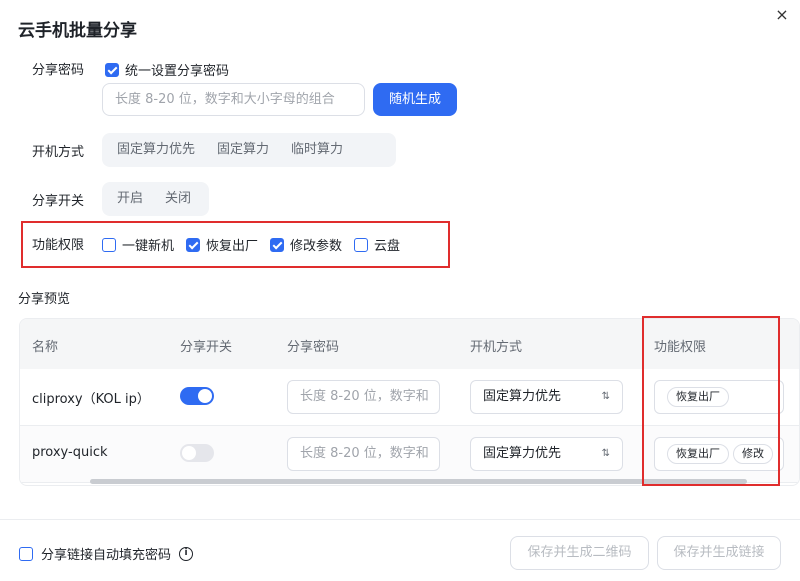  Describe the element at coordinates (91, 399) in the screenshot. I see `row-name: cliproxy（KOL ip）` at that location.